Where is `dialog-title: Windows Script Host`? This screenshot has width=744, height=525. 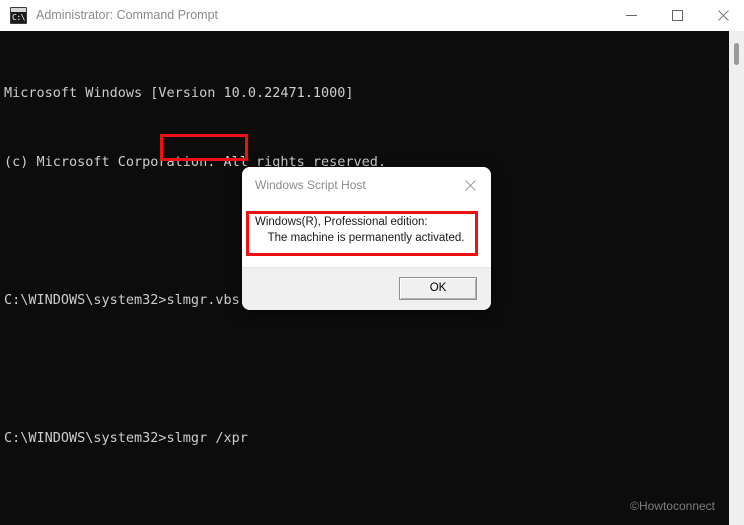 dialog-title: Windows Script Host is located at coordinates (310, 185).